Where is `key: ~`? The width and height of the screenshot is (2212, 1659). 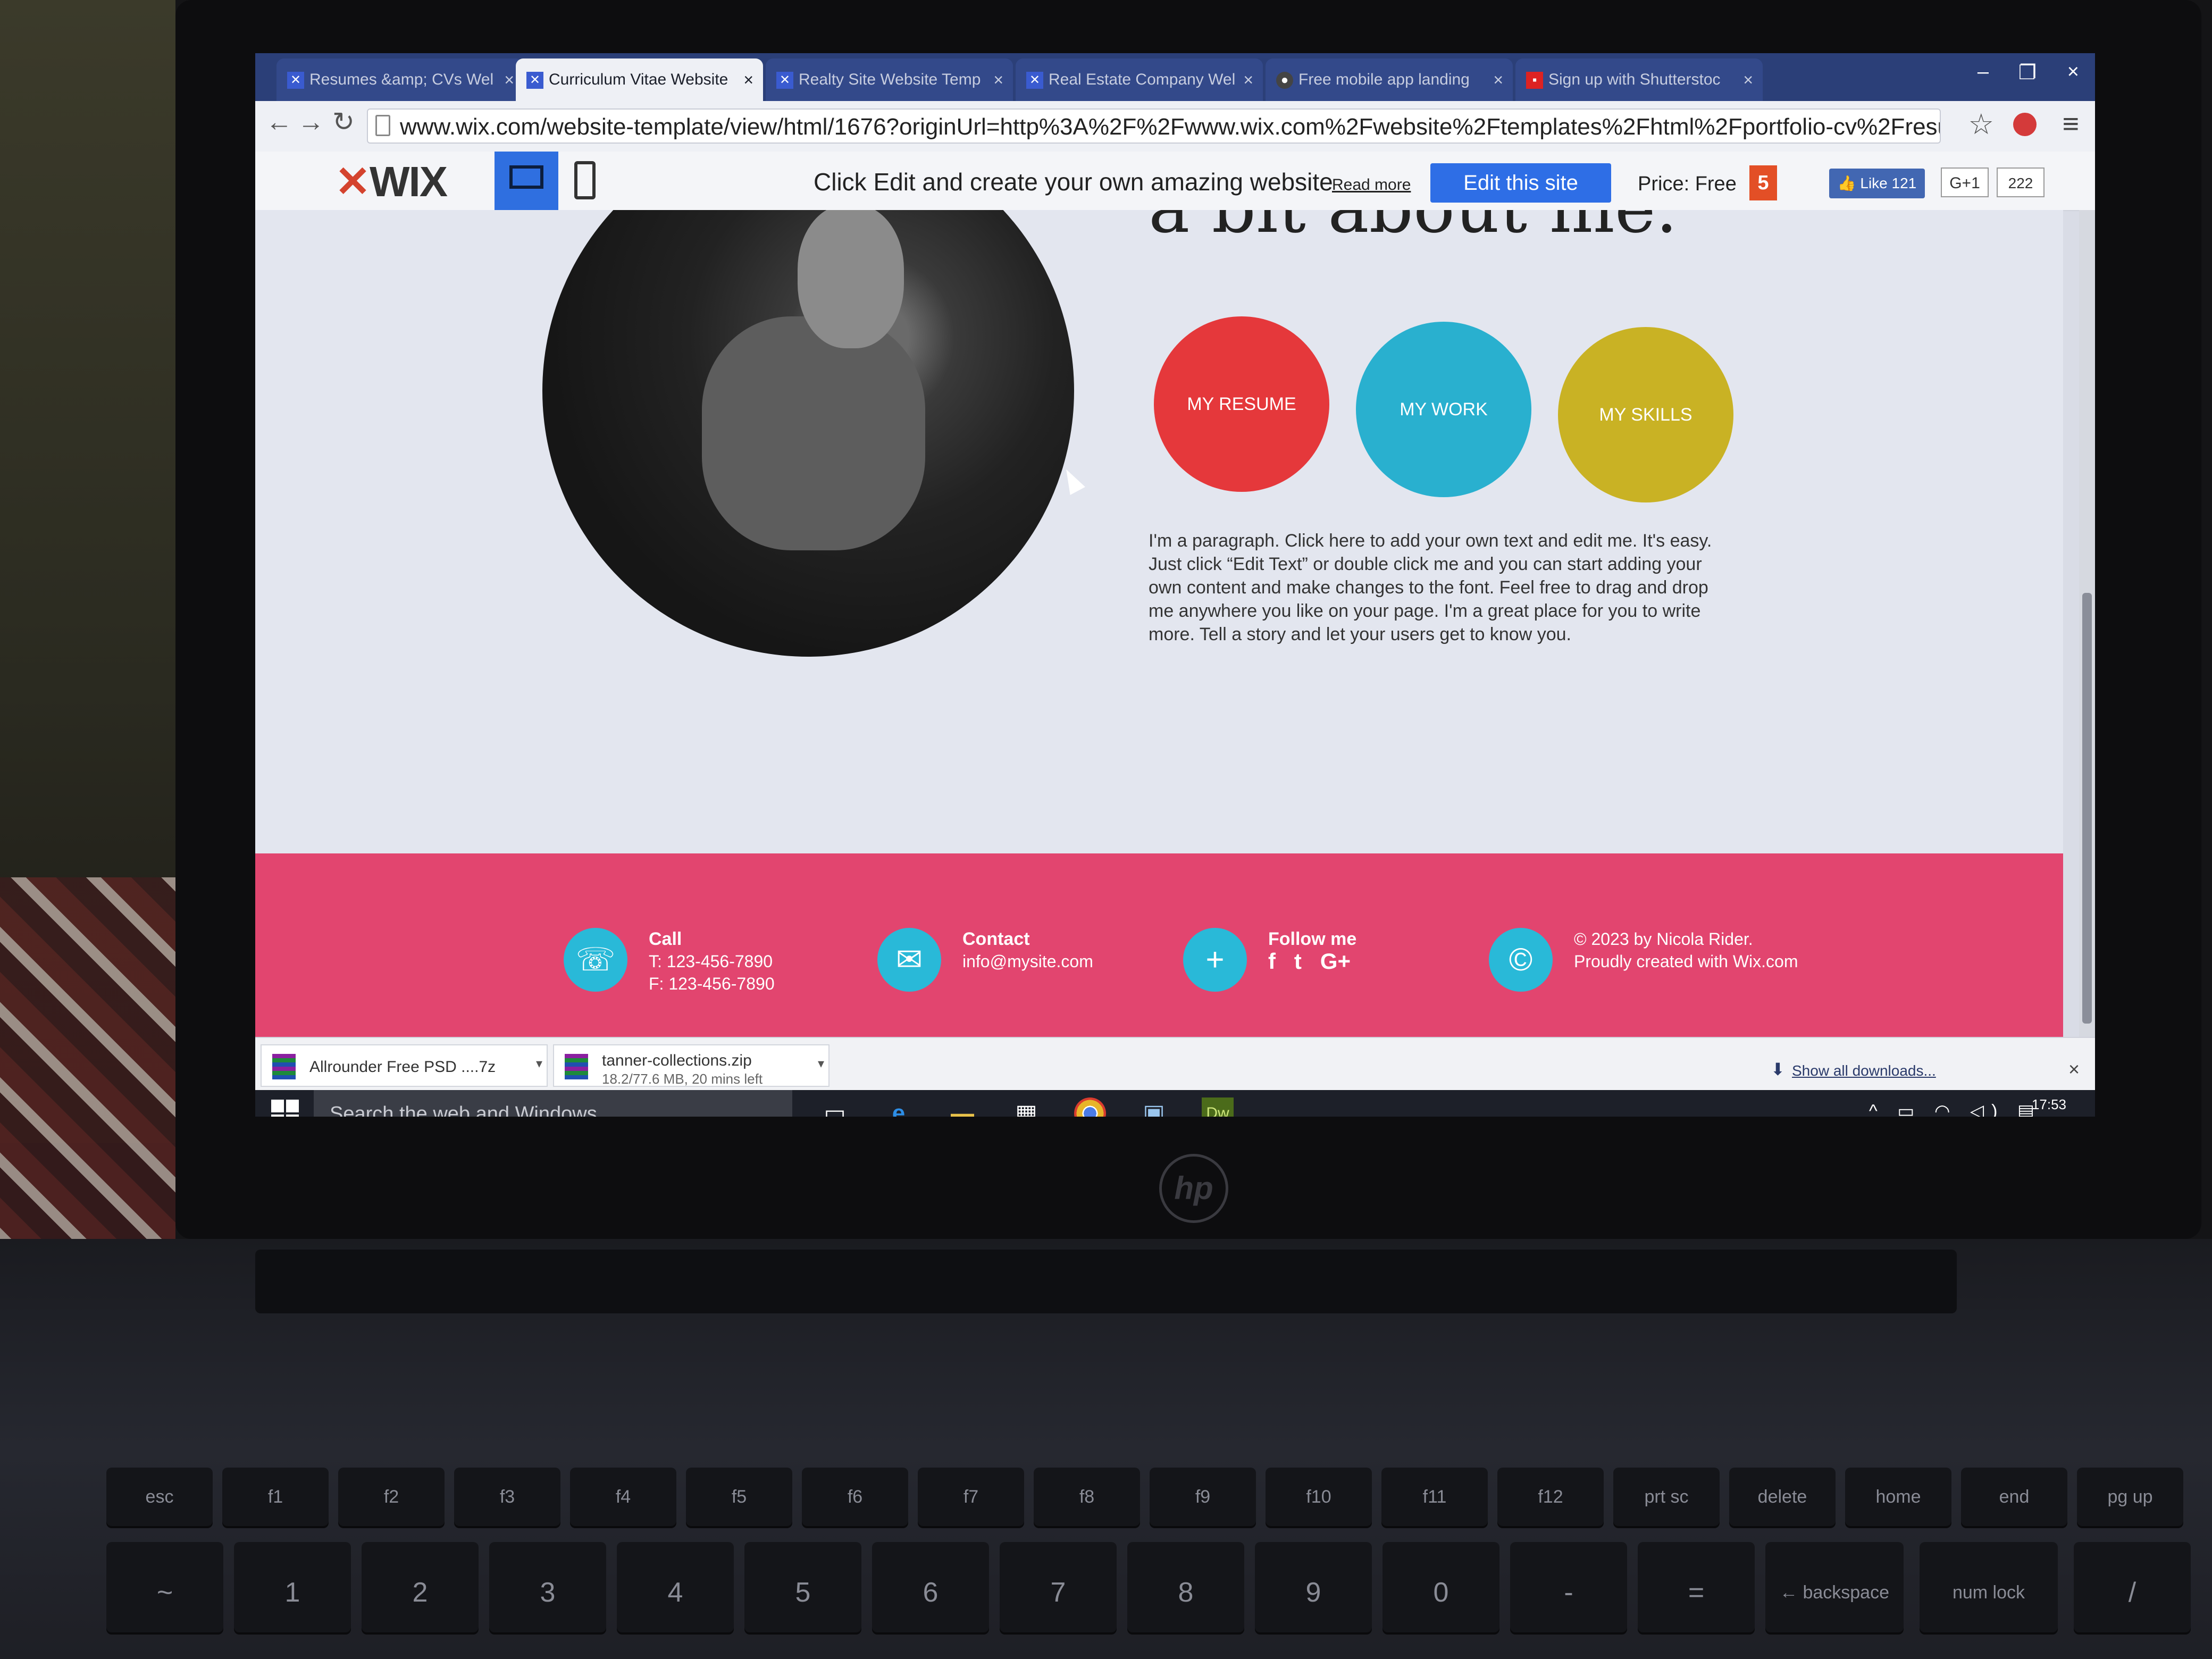 key: ~ is located at coordinates (164, 1587).